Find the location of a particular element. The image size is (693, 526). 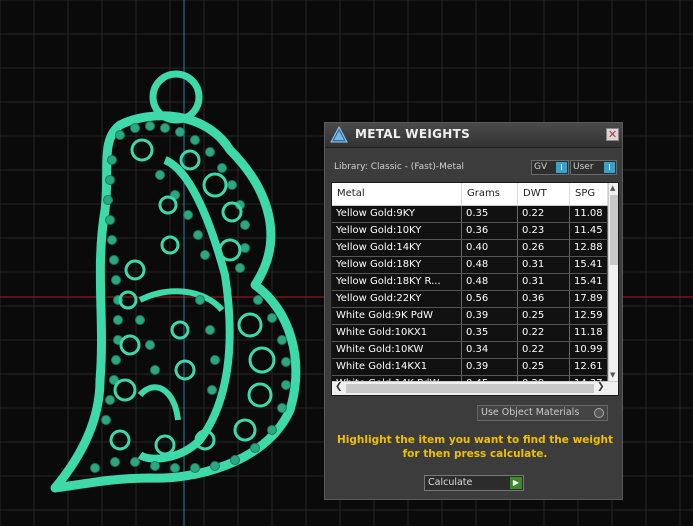

table-row: Yellow Gold:18KY 0.48 0.31 15.41 is located at coordinates (470, 265).